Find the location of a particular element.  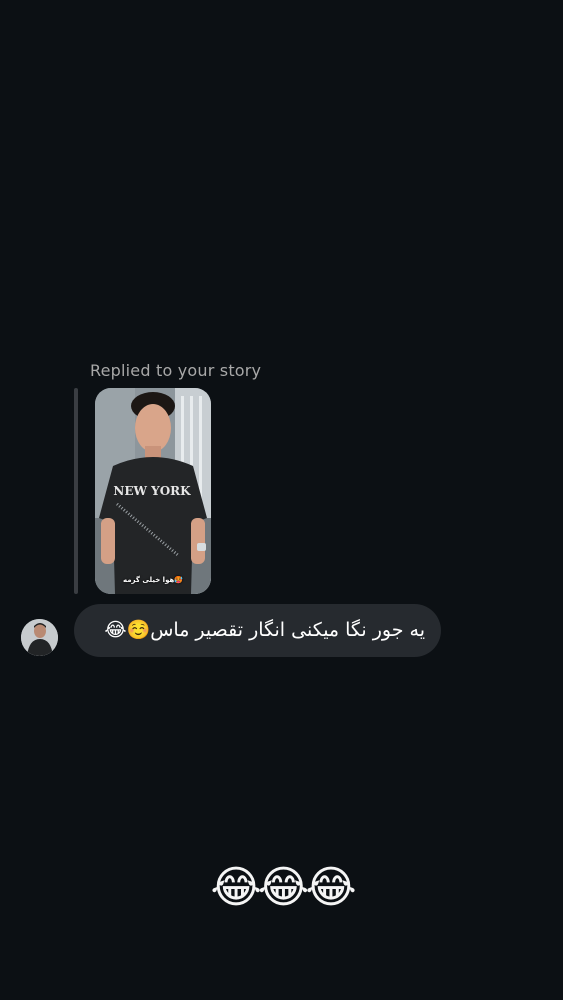

story-caption: هوا خیلی گرمه🥵 is located at coordinates (153, 580).